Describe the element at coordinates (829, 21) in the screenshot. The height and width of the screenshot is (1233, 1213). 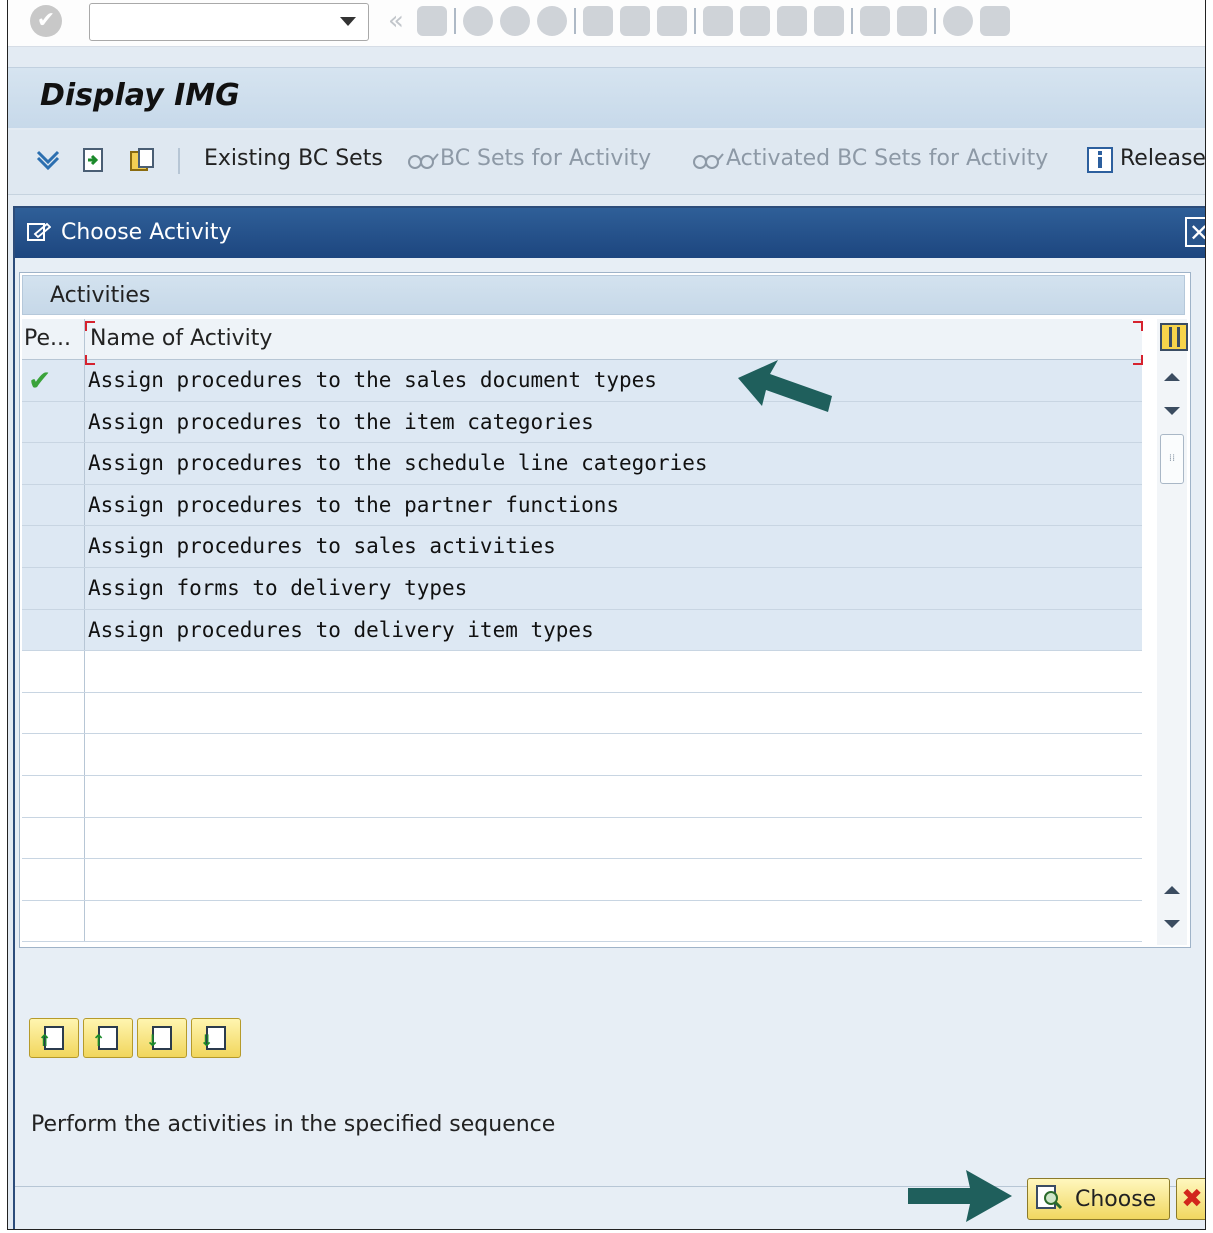
I see `last-page-icon` at that location.